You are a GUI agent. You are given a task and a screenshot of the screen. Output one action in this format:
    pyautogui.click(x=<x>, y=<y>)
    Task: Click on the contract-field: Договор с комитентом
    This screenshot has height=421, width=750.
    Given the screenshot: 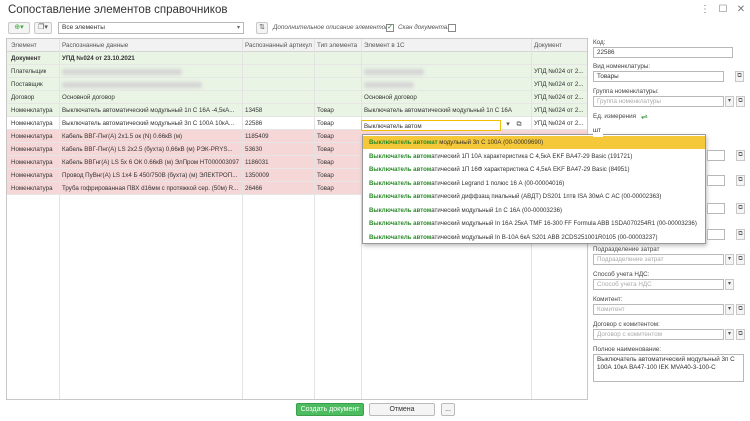 What is the action you would take?
    pyautogui.click(x=658, y=334)
    